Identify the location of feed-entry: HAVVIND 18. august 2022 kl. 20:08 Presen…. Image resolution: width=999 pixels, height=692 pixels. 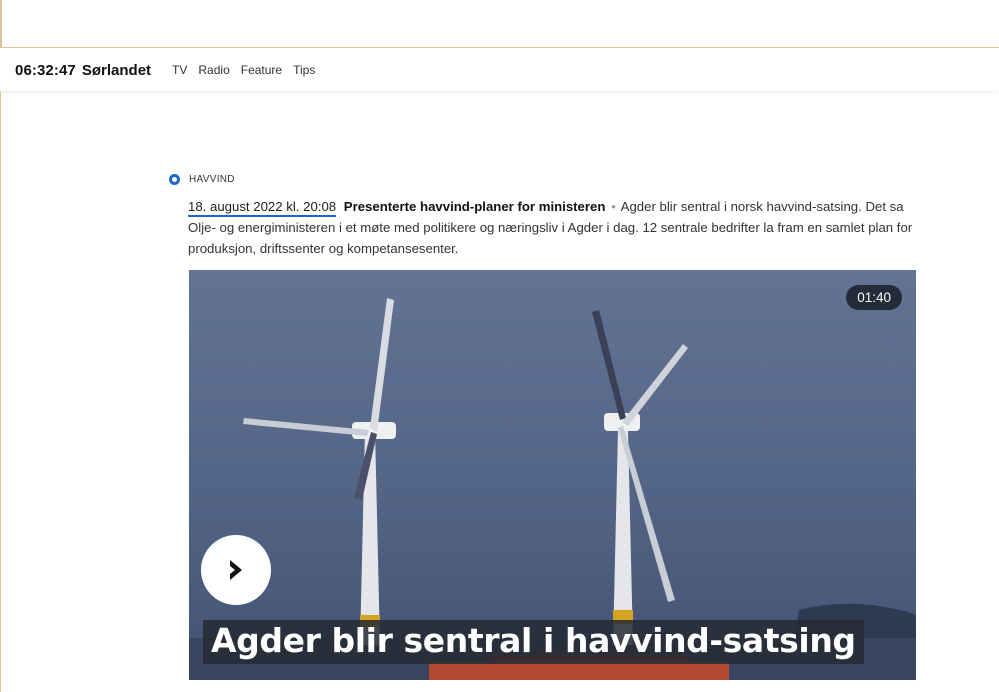
(548, 214).